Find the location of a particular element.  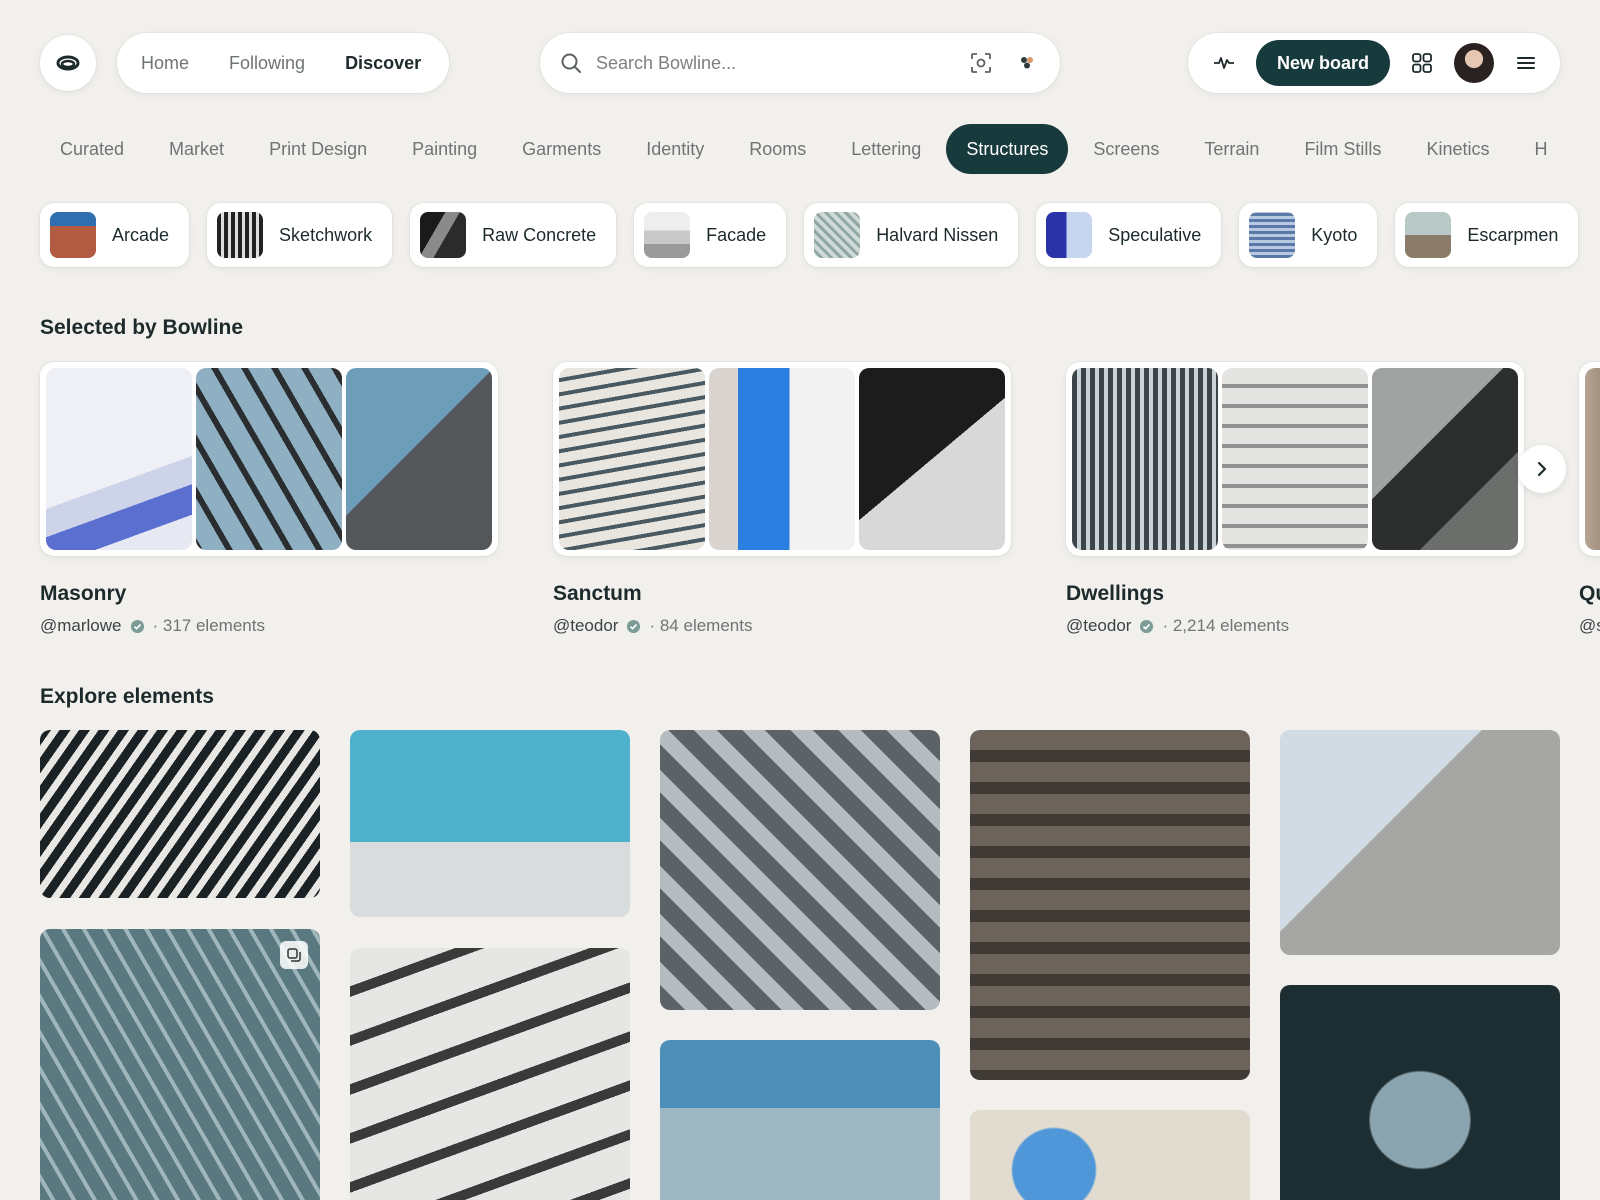

chip-label: Escarpmen is located at coordinates (1513, 234).